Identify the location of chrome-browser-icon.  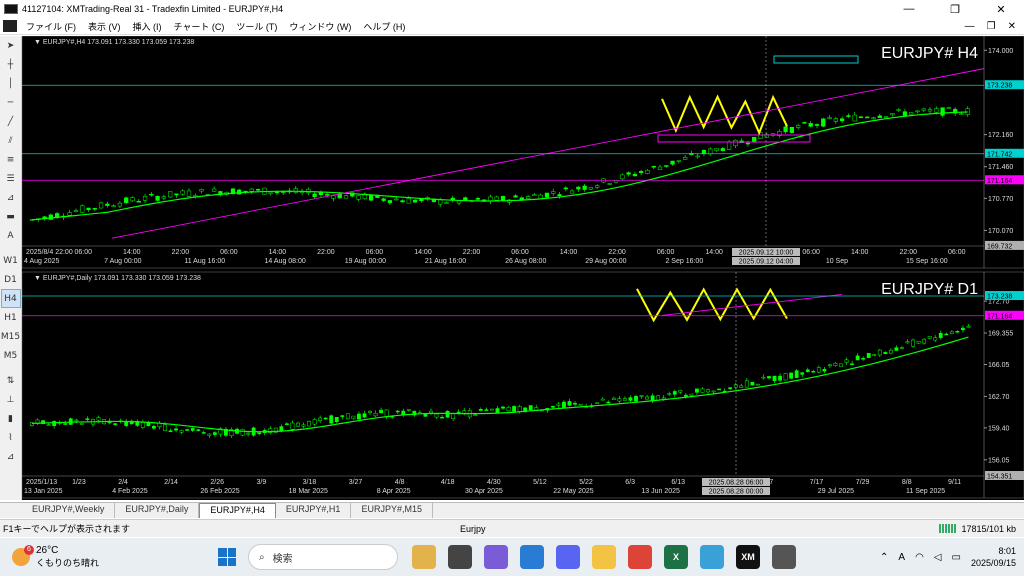
(640, 557).